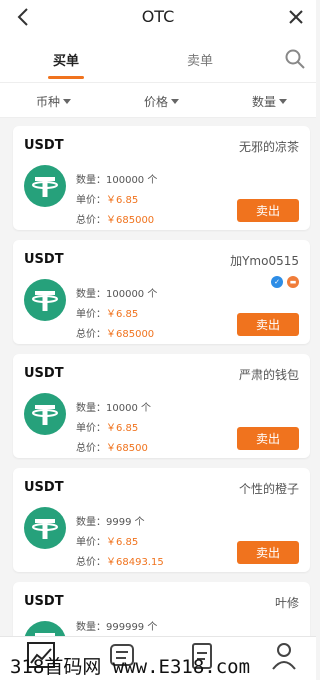 The image size is (320, 680). Describe the element at coordinates (264, 261) in the screenshot. I see `seller-name: 加Ymo0515` at that location.